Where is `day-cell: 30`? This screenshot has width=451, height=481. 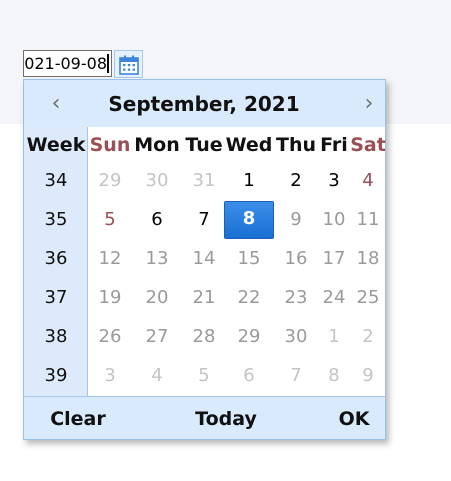
day-cell: 30 is located at coordinates (157, 181).